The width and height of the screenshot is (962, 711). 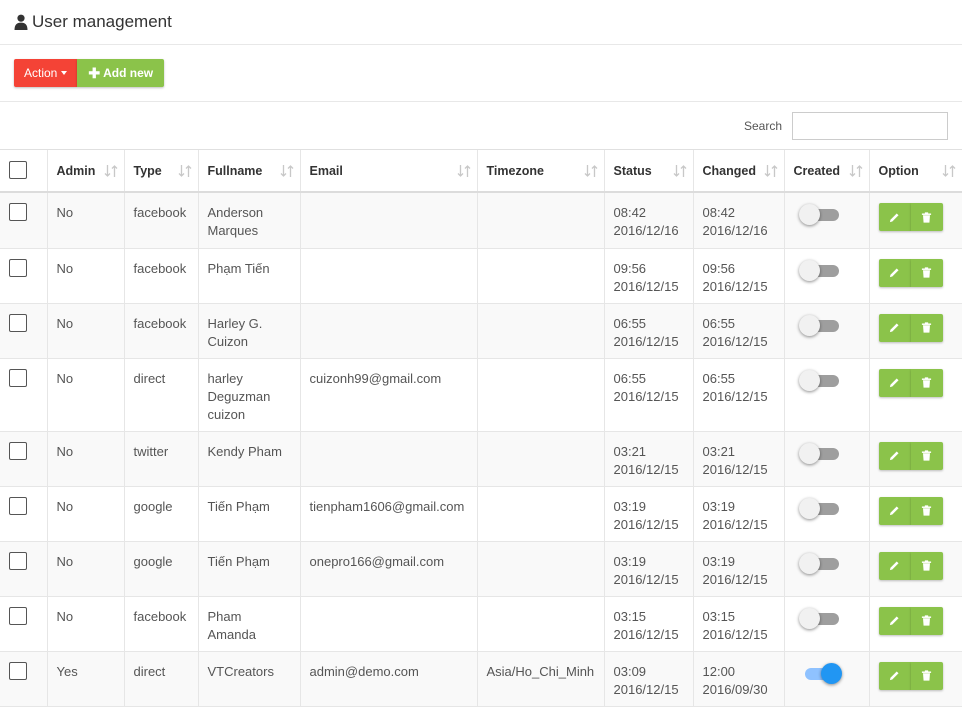 What do you see at coordinates (389, 171) in the screenshot?
I see `column-header-email: Email` at bounding box center [389, 171].